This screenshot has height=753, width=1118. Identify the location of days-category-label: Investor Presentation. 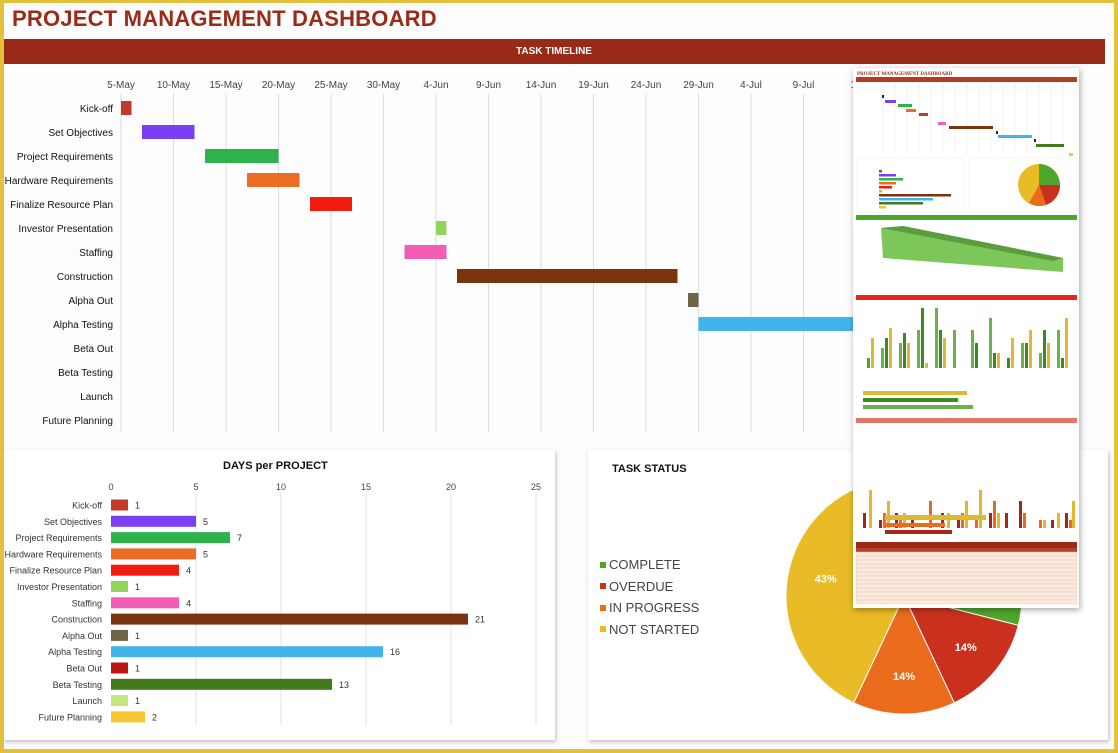
(59, 587).